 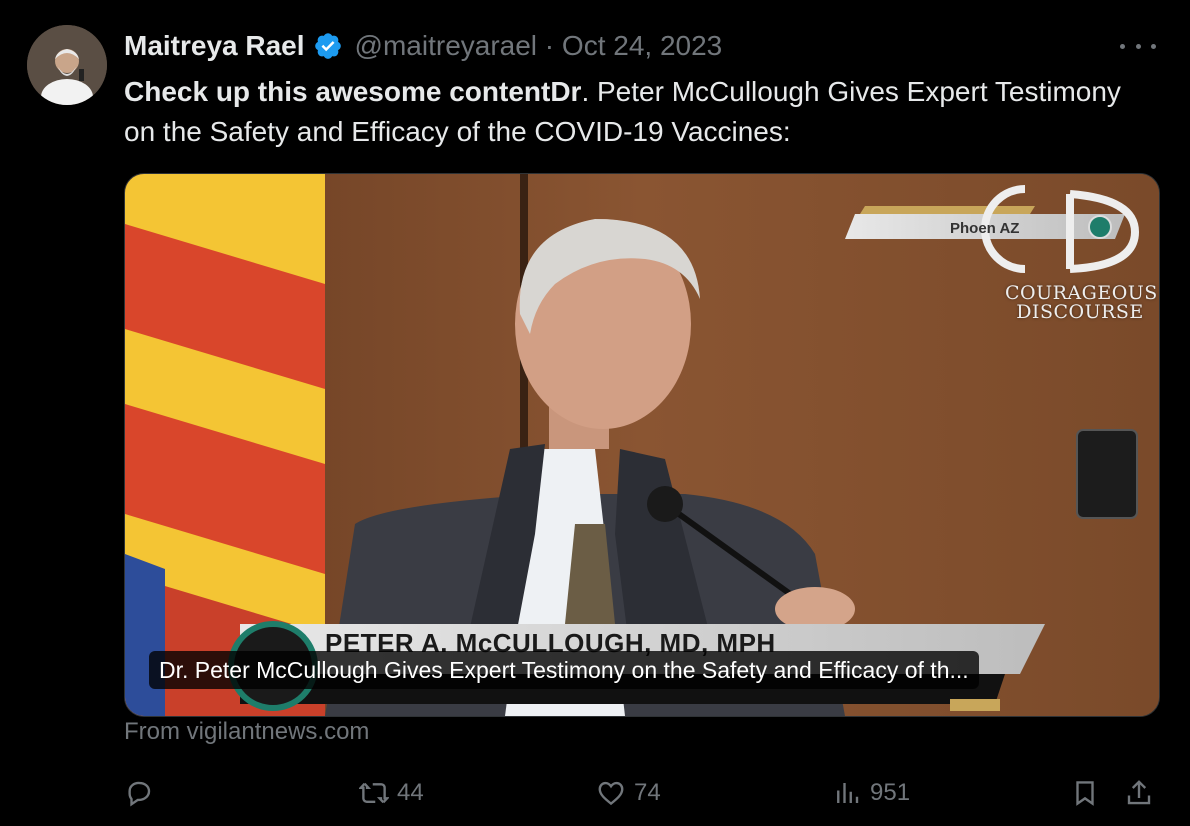 What do you see at coordinates (328, 46) in the screenshot?
I see `verified-badge-icon` at bounding box center [328, 46].